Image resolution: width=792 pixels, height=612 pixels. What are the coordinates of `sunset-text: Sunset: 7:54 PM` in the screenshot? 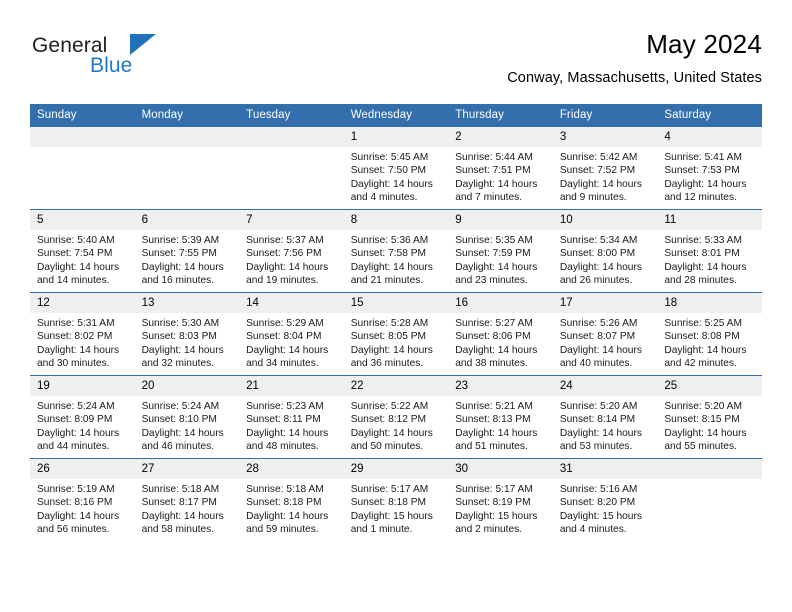 It's located at (75, 254).